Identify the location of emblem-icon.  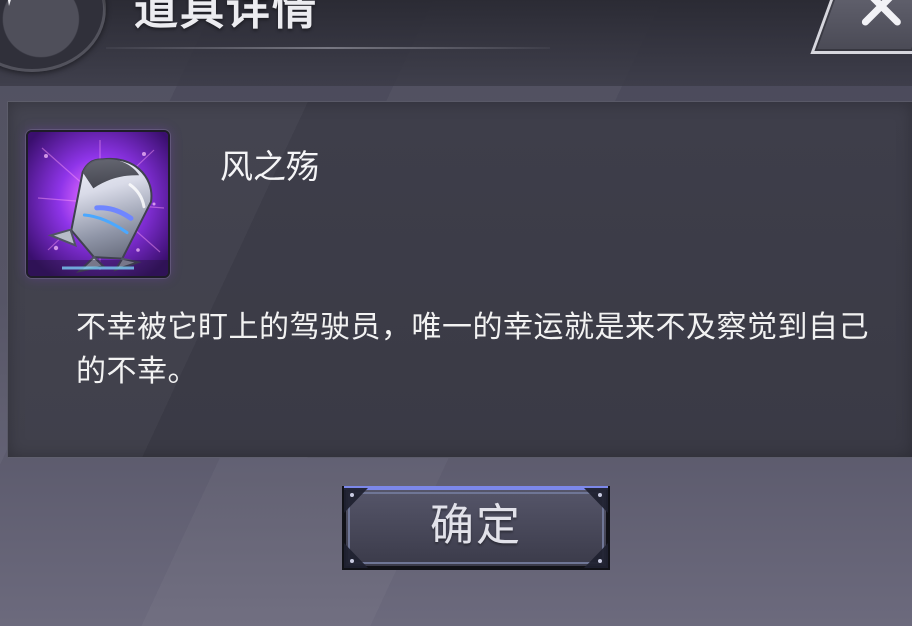
(17, 3).